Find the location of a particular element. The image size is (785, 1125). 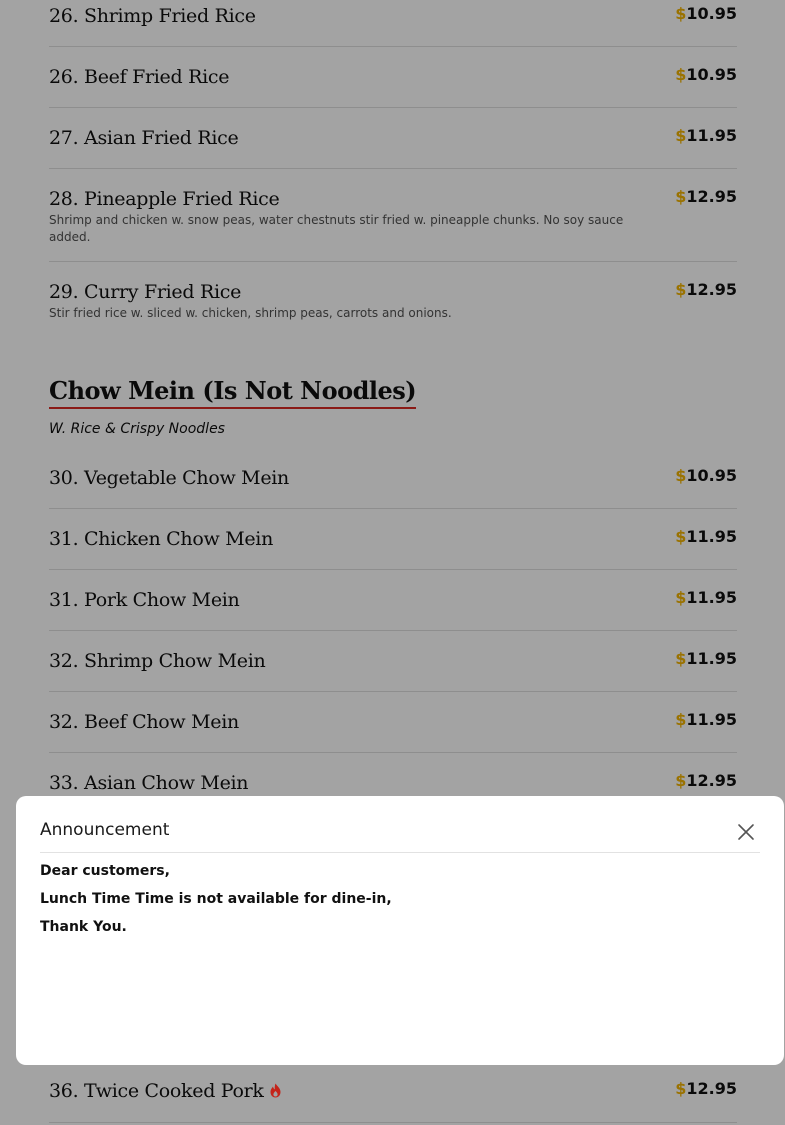

item-name: 26. Beef Fried Rice is located at coordinates (139, 77).